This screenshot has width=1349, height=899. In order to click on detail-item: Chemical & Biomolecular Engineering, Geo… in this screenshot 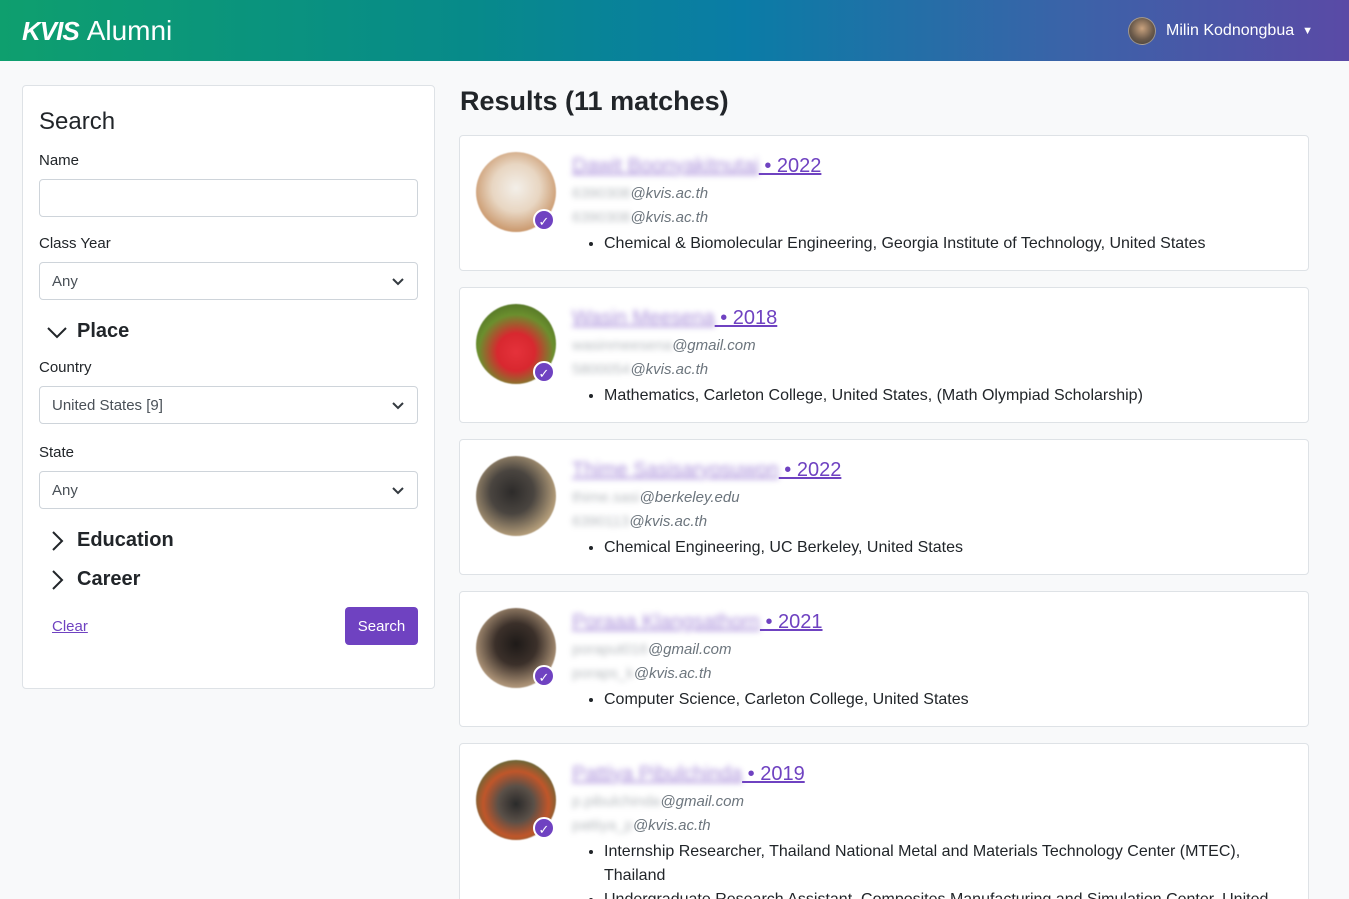, I will do `click(951, 244)`.